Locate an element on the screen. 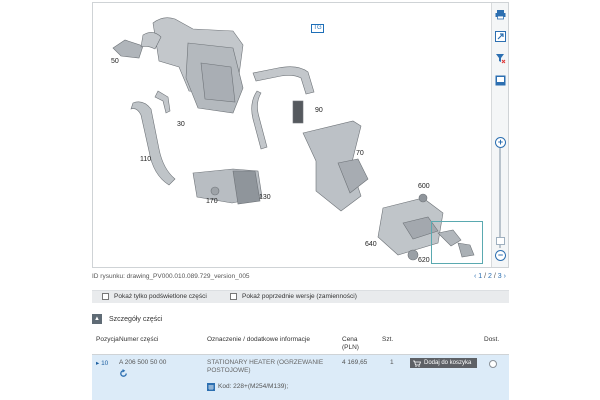 This screenshot has height=400, width=600. zoom-out-icon: − is located at coordinates (500, 255).